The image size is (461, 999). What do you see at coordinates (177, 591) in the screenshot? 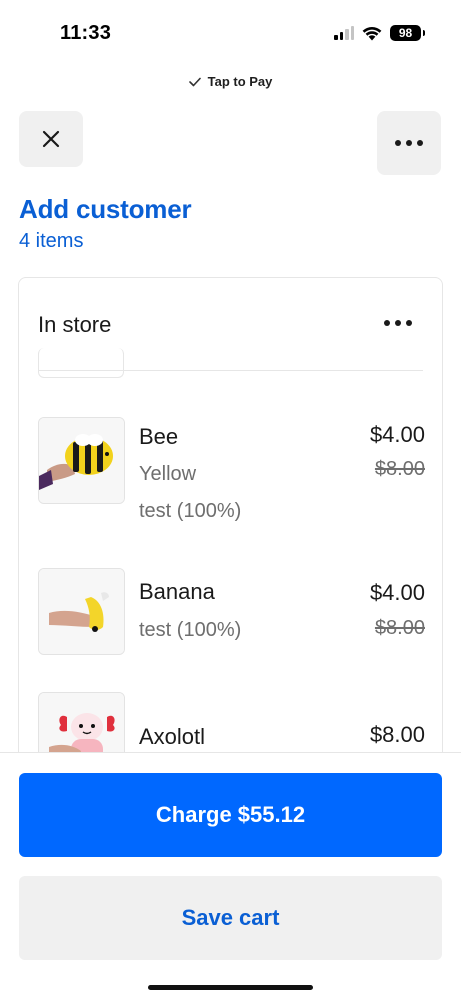
I see `item-name: Banana` at bounding box center [177, 591].